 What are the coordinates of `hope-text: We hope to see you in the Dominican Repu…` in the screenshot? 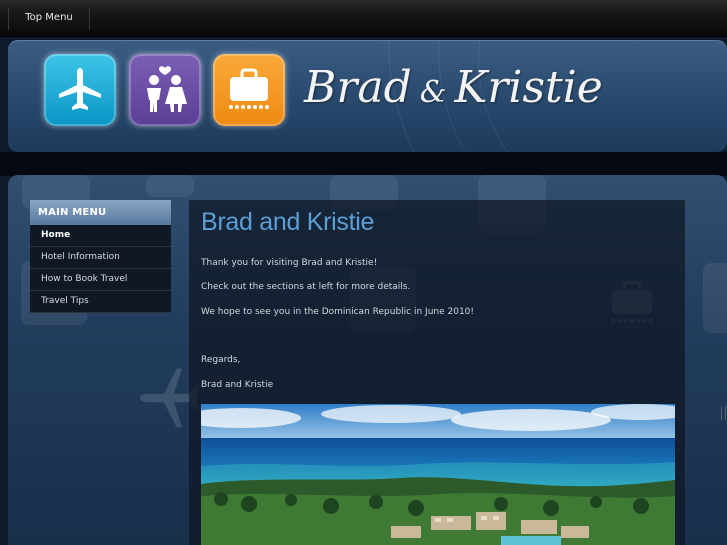 It's located at (338, 312).